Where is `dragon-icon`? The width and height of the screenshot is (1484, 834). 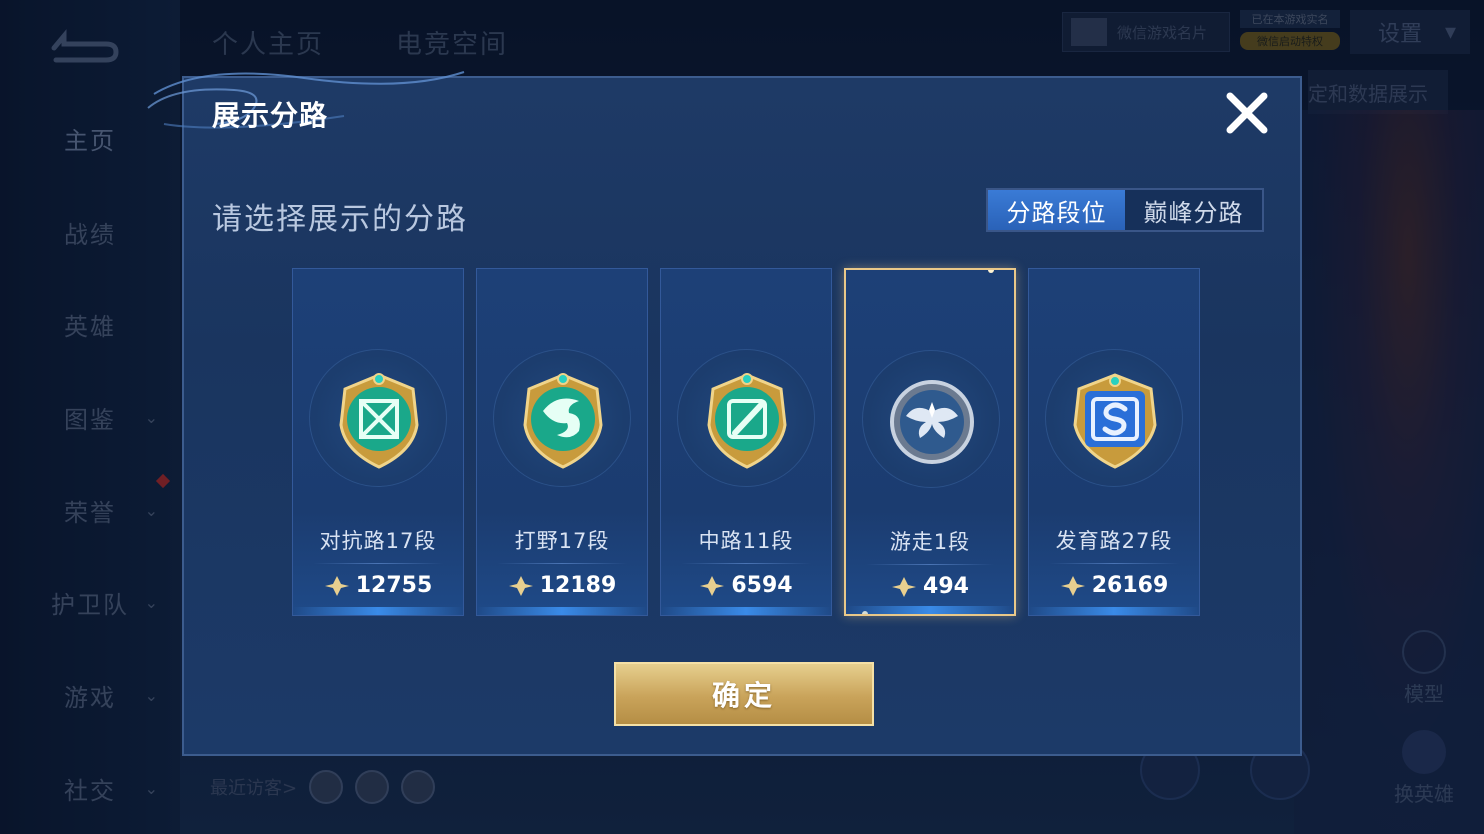
dragon-icon is located at coordinates (563, 421).